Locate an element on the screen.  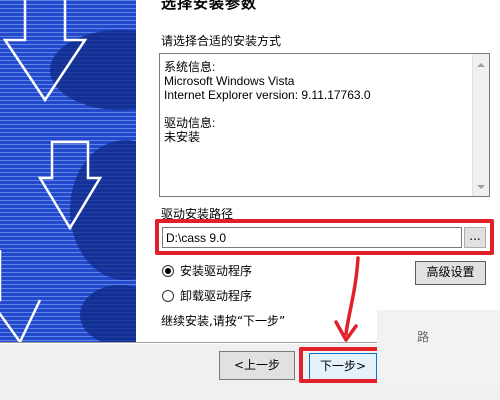
advanced-settings-button: 高级设置 is located at coordinates (450, 273).